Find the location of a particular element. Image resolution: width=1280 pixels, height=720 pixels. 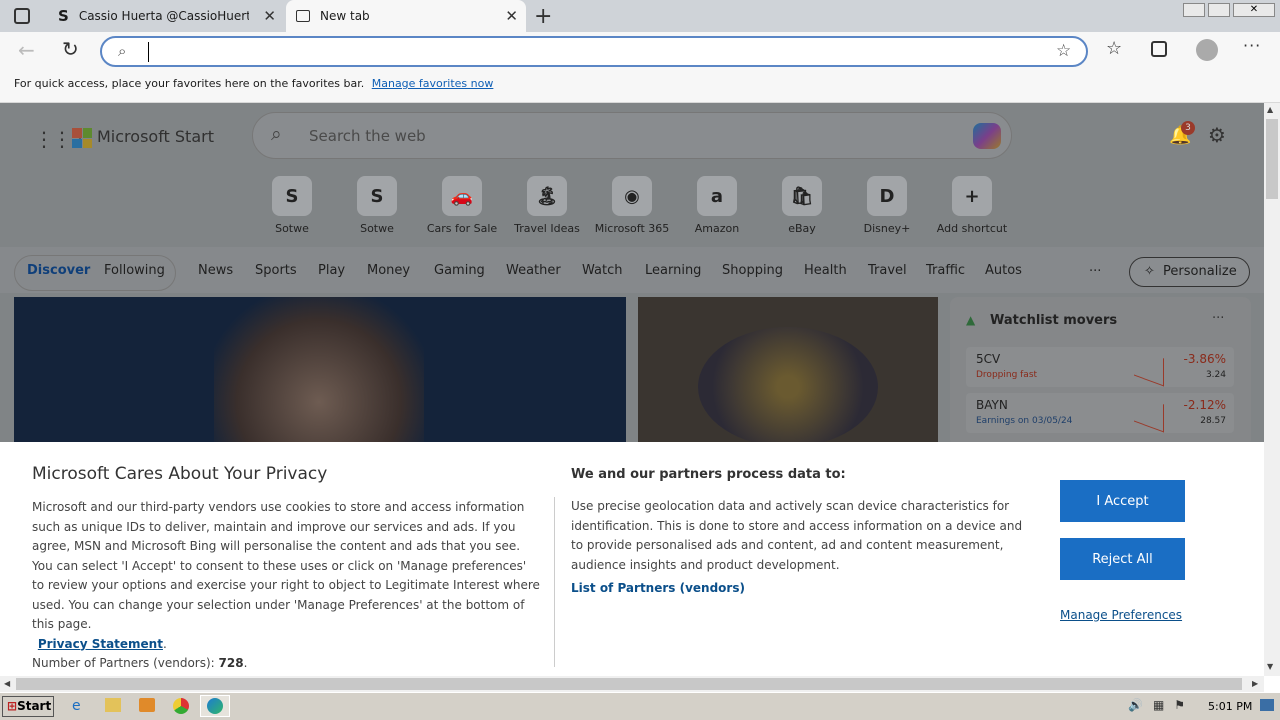

close-window-button: ✕ is located at coordinates (1254, 10).